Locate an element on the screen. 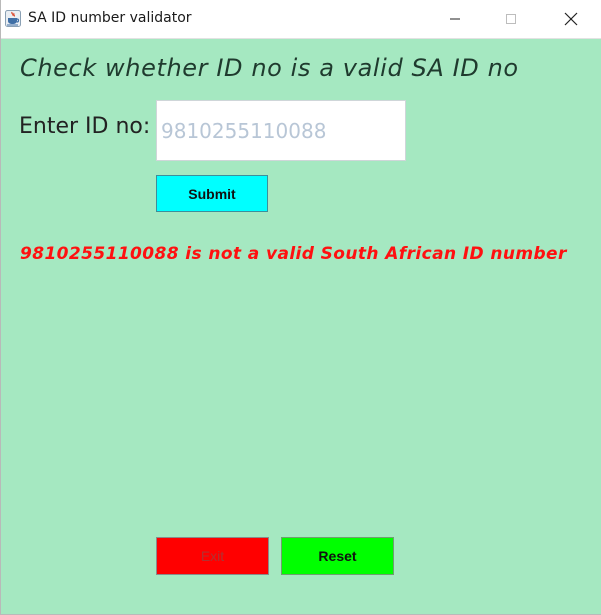 The width and height of the screenshot is (601, 615). id-number-label: Enter ID no: is located at coordinates (85, 126).